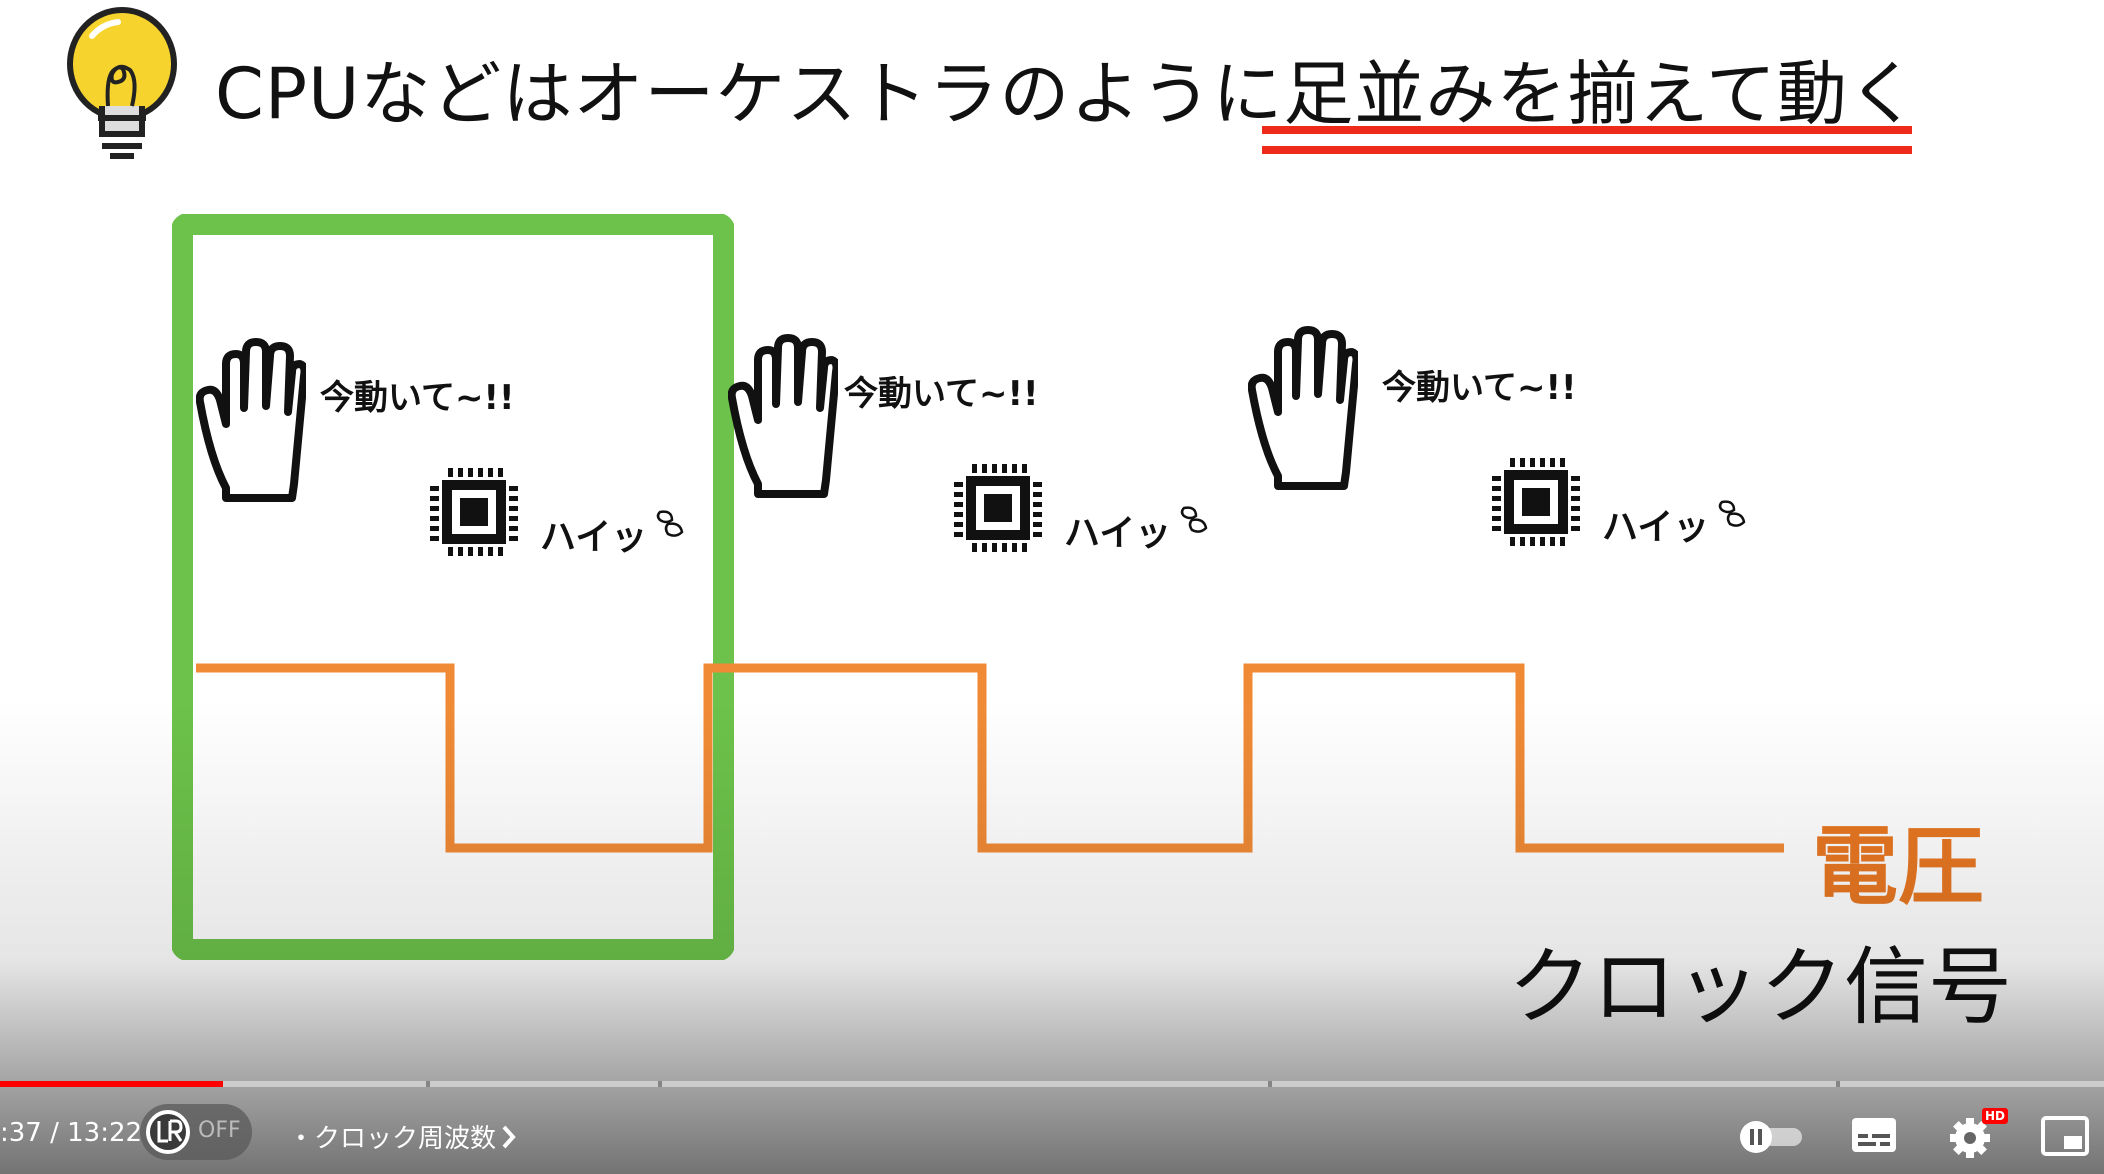 This screenshot has width=2104, height=1174. What do you see at coordinates (71, 1133) in the screenshot?
I see `time-display: :37 / 13:22` at bounding box center [71, 1133].